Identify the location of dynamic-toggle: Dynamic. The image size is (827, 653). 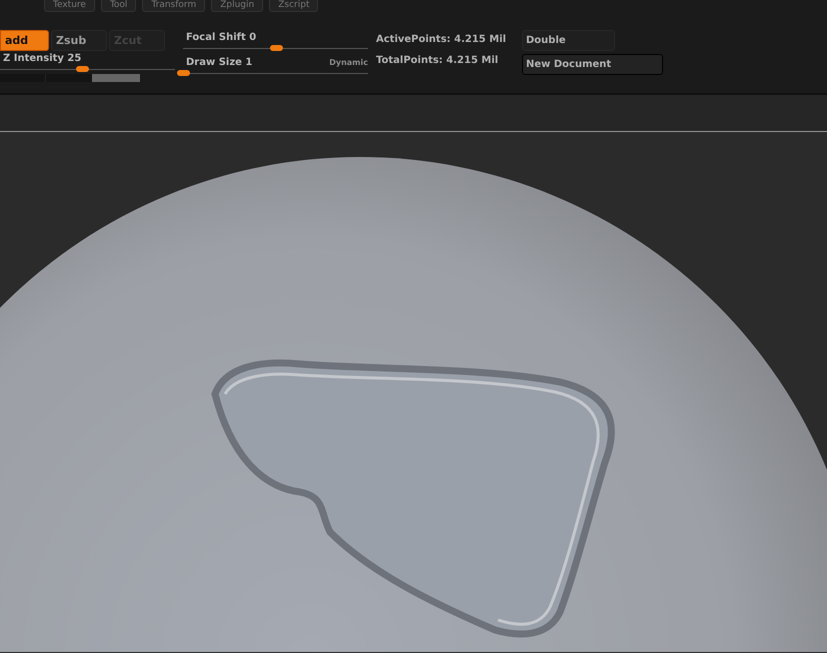
(348, 62).